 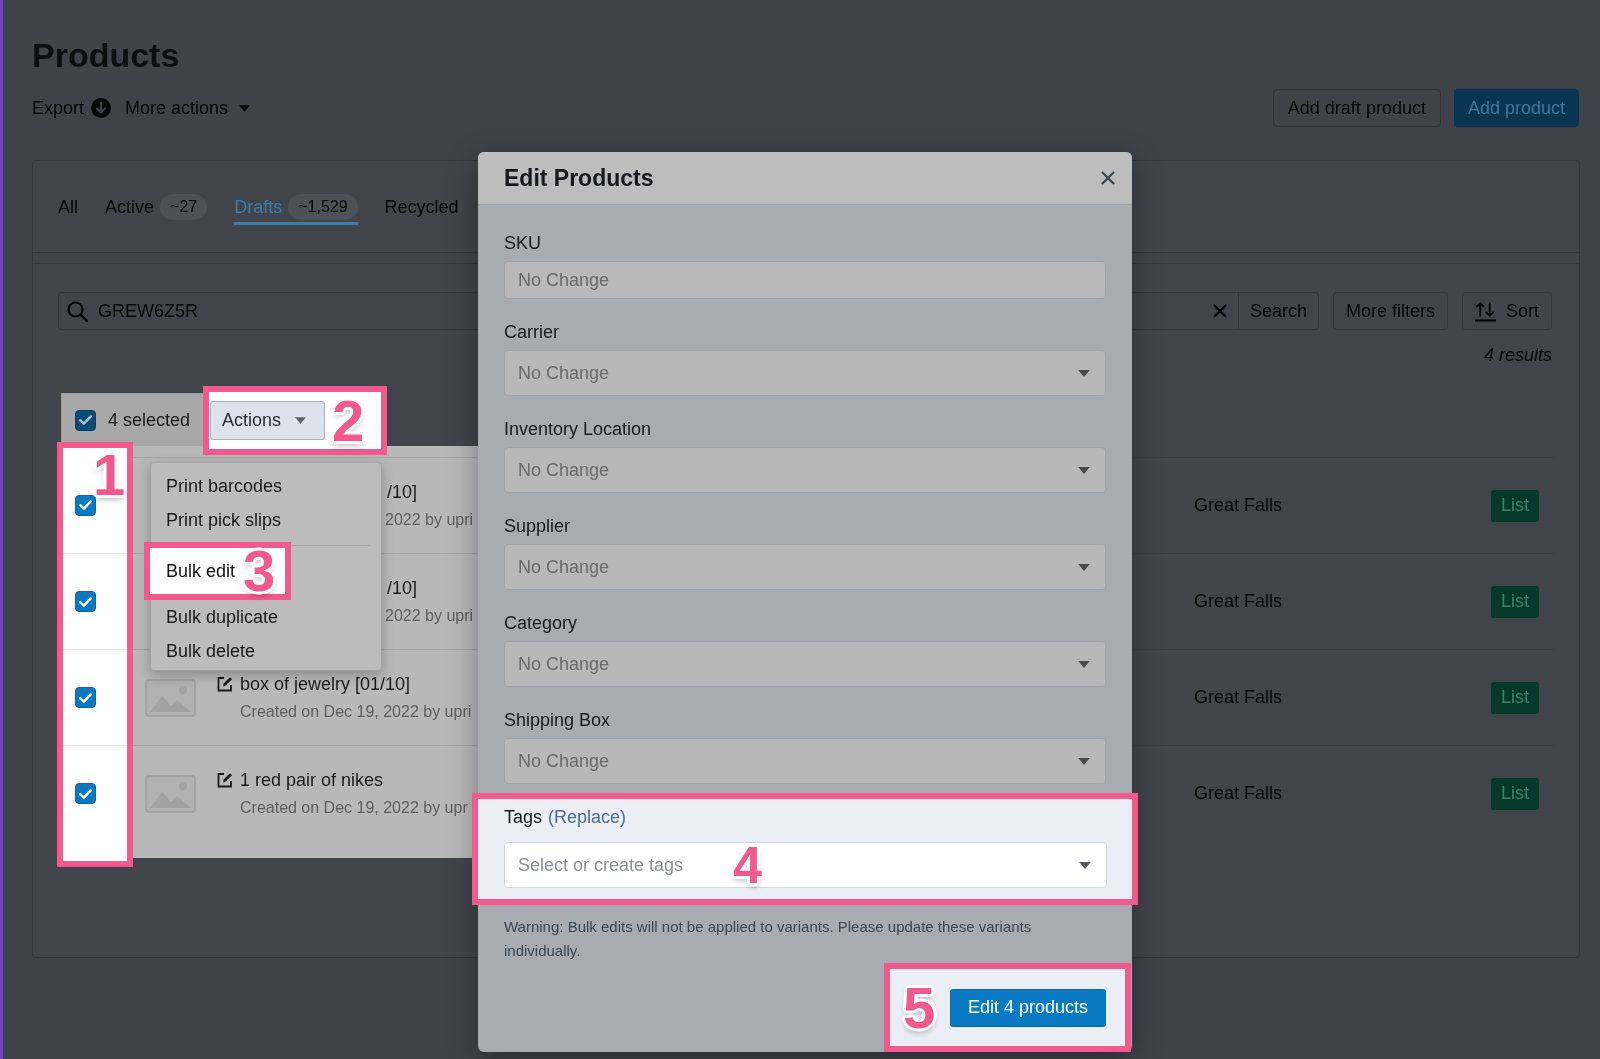 I want to click on step-number: 4, so click(x=747, y=865).